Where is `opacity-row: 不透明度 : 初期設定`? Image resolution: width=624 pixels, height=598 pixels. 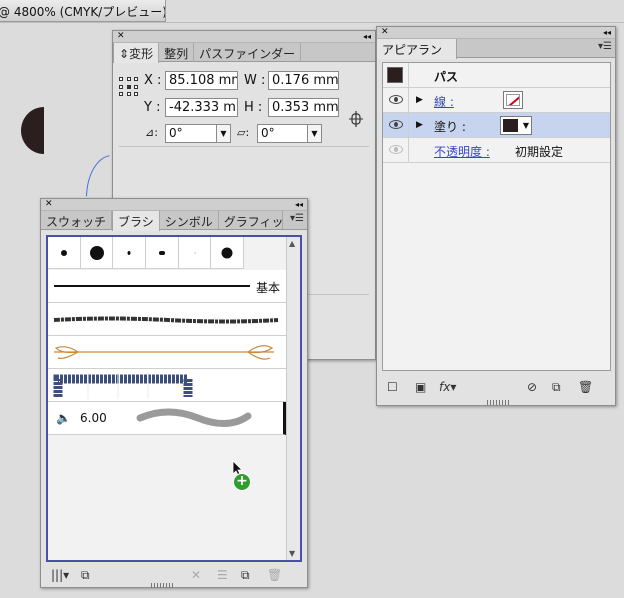 opacity-row: 不透明度 : 初期設定 is located at coordinates (496, 150).